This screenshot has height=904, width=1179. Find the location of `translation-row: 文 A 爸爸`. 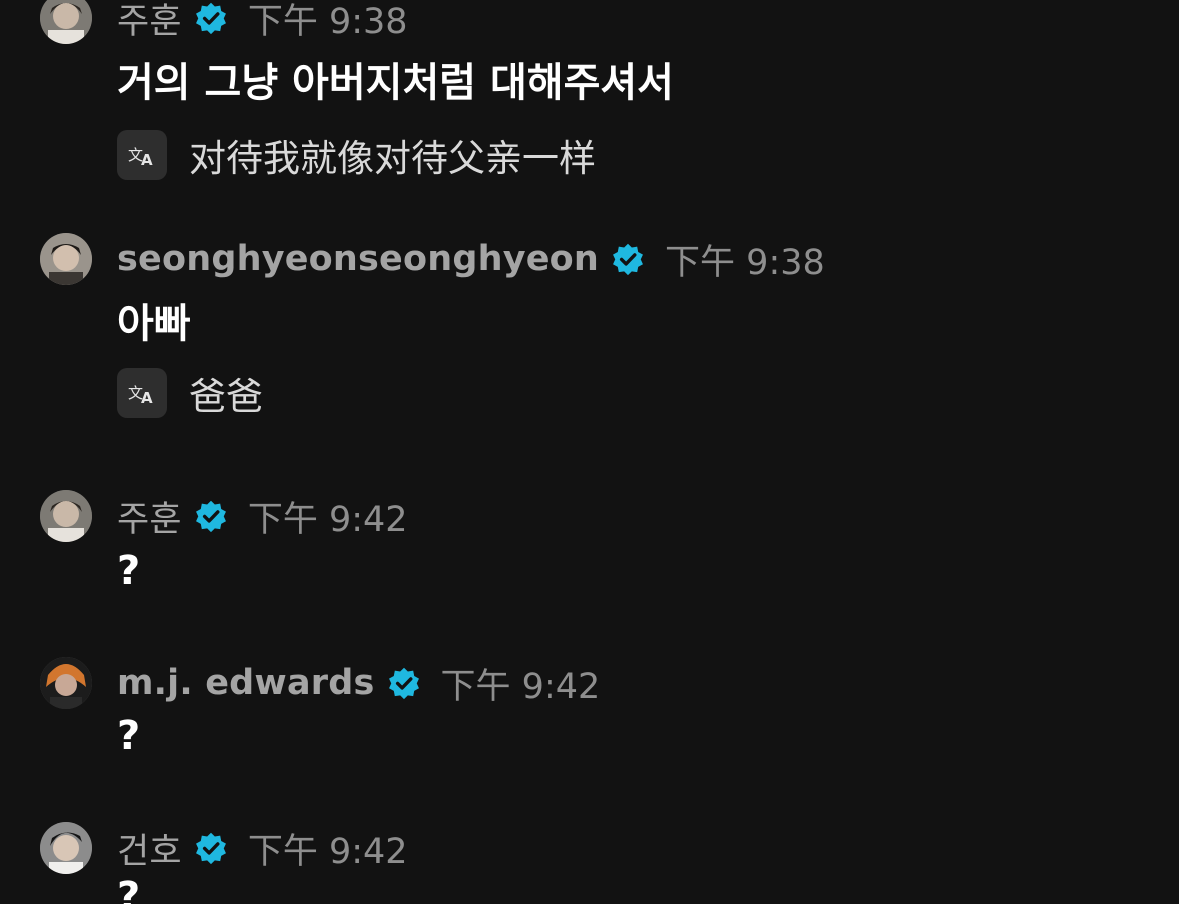

translation-row: 文 A 爸爸 is located at coordinates (190, 393).